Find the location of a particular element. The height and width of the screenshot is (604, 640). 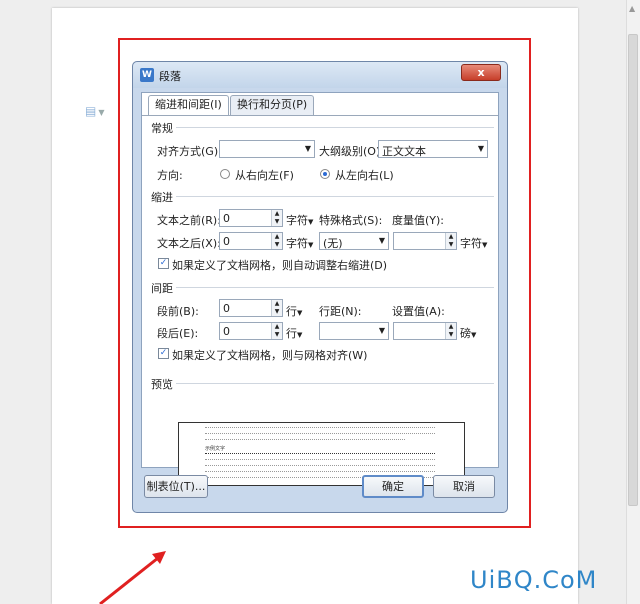

paragraph-marker-icon: ▤ ▼ is located at coordinates (95, 111).